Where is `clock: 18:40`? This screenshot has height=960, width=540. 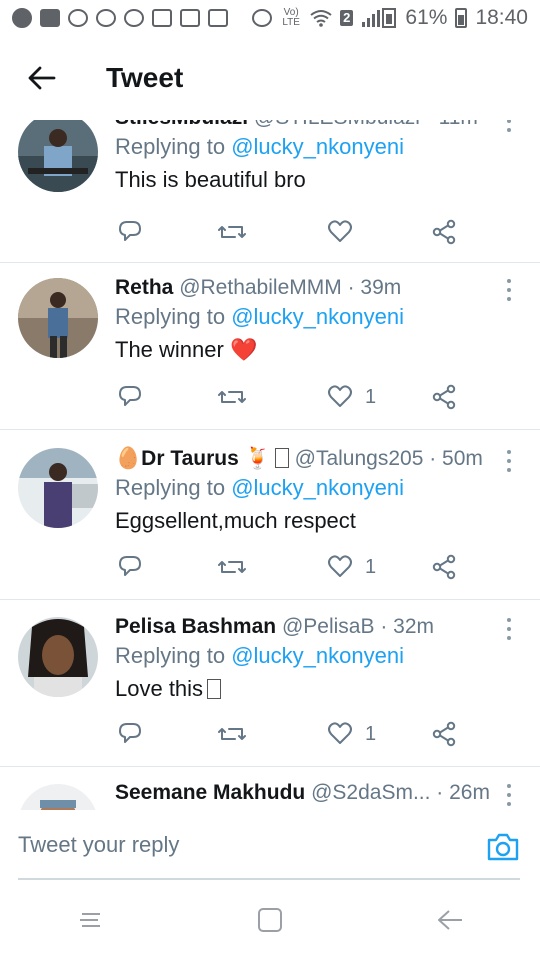
clock: 18:40 is located at coordinates (501, 17).